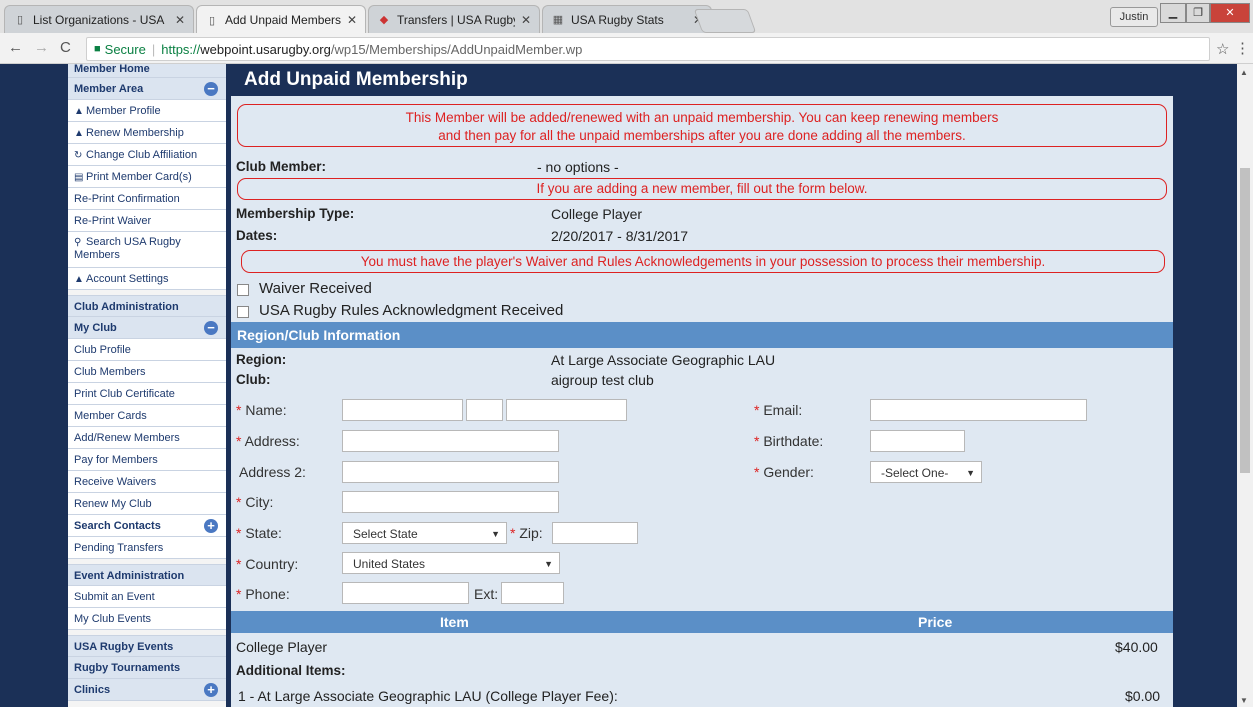  What do you see at coordinates (531, 533) in the screenshot?
I see `zip-label-text: Zip:` at bounding box center [531, 533].